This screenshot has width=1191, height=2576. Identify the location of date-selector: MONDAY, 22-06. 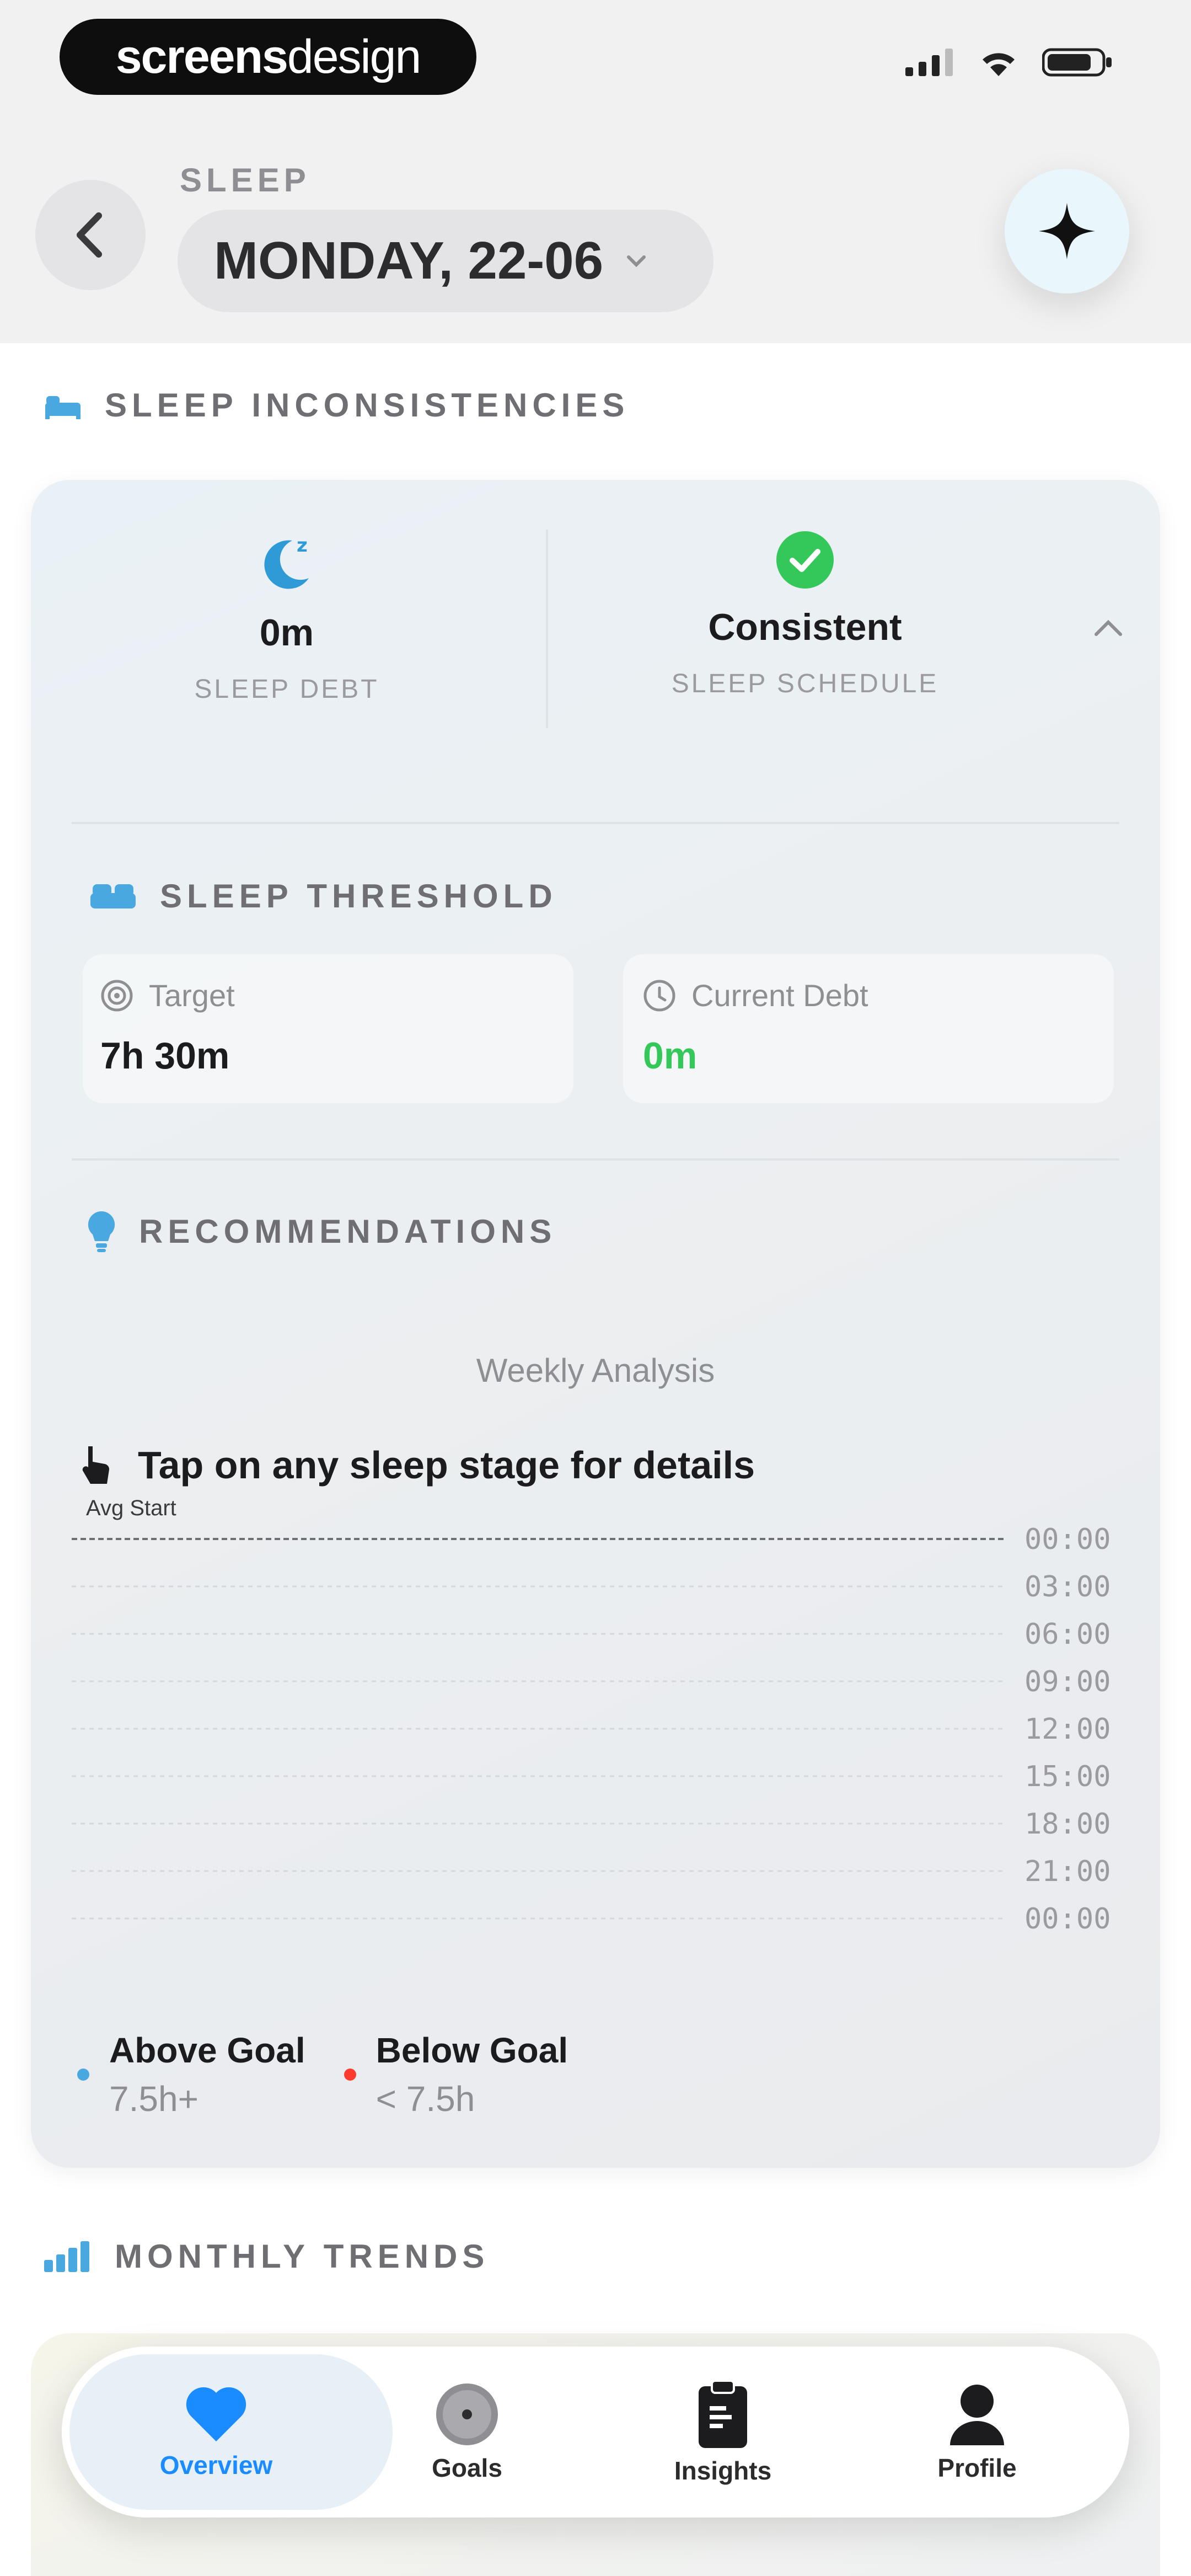
(446, 261).